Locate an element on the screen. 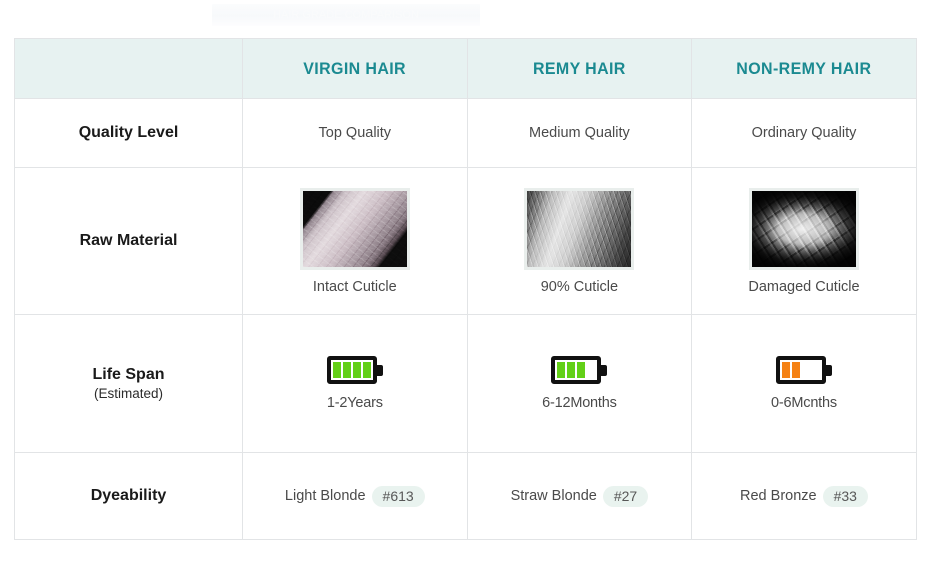  cell-text: Top Quality is located at coordinates (355, 133).